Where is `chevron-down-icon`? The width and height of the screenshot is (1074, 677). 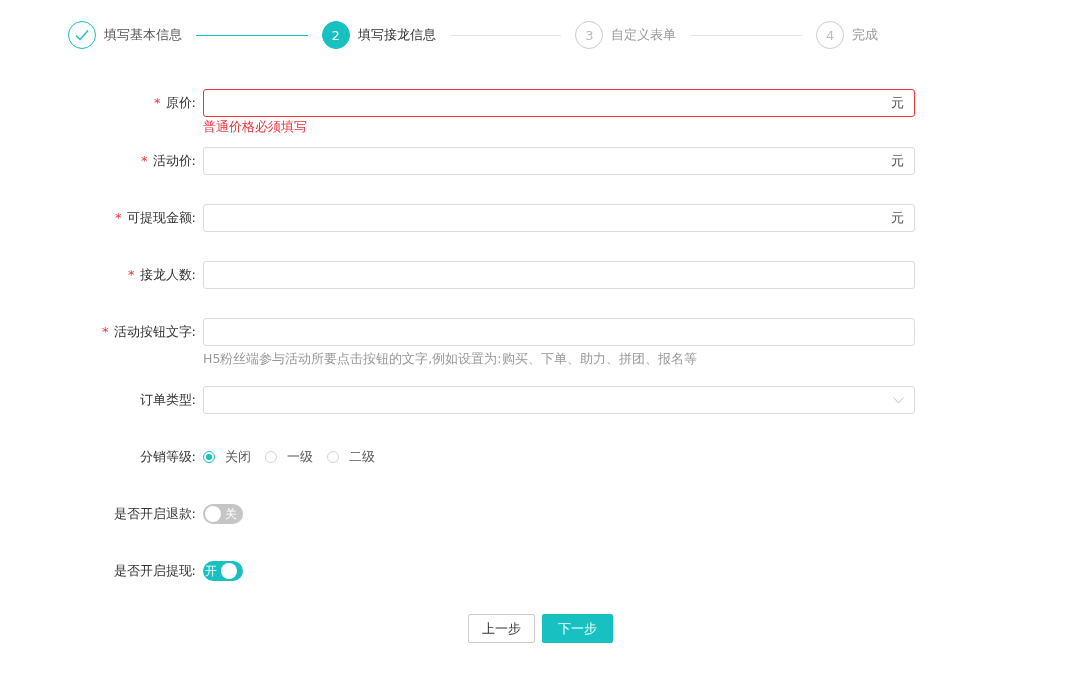
chevron-down-icon is located at coordinates (898, 400).